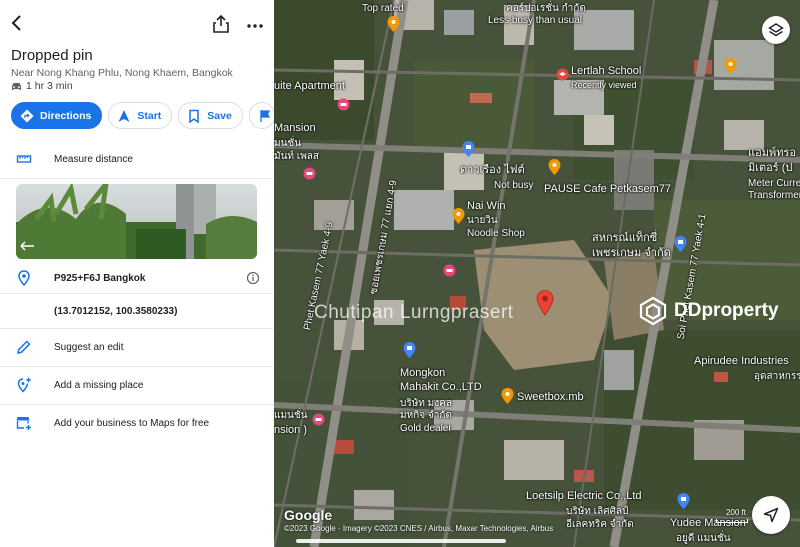 Image resolution: width=800 pixels, height=547 pixels. I want to click on plus-code-label: P925+F6J Bangkok, so click(100, 278).